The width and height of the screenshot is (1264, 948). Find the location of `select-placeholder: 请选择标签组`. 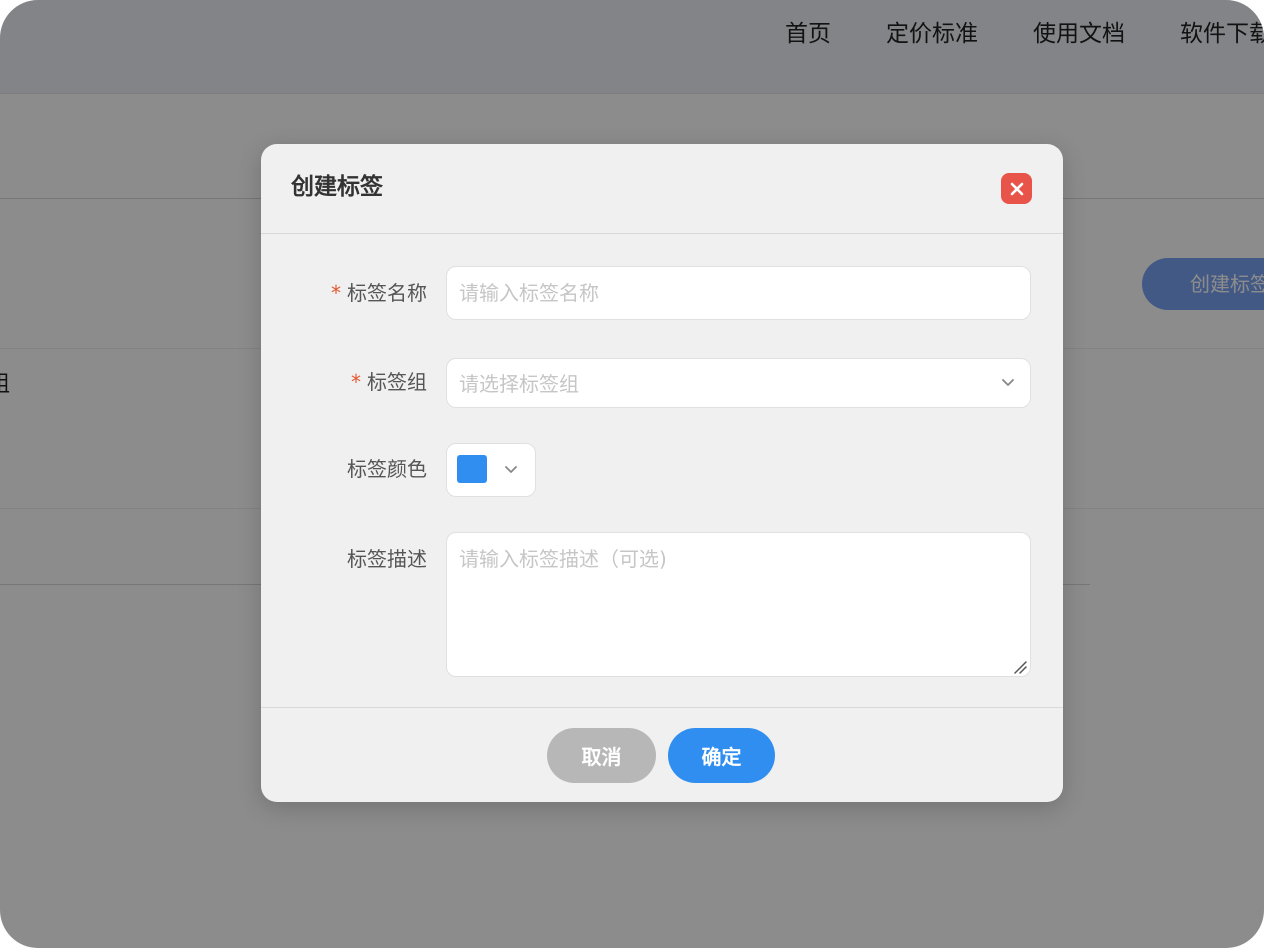

select-placeholder: 请选择标签组 is located at coordinates (519, 384).